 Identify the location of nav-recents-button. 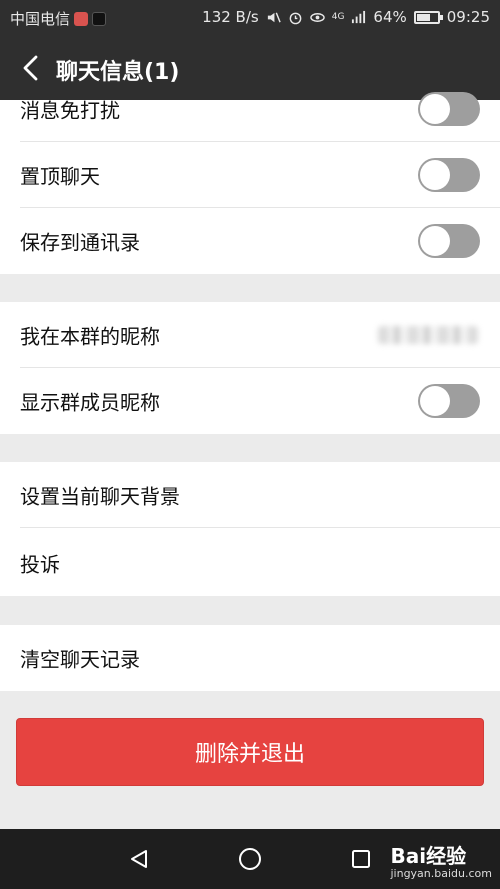
(361, 859).